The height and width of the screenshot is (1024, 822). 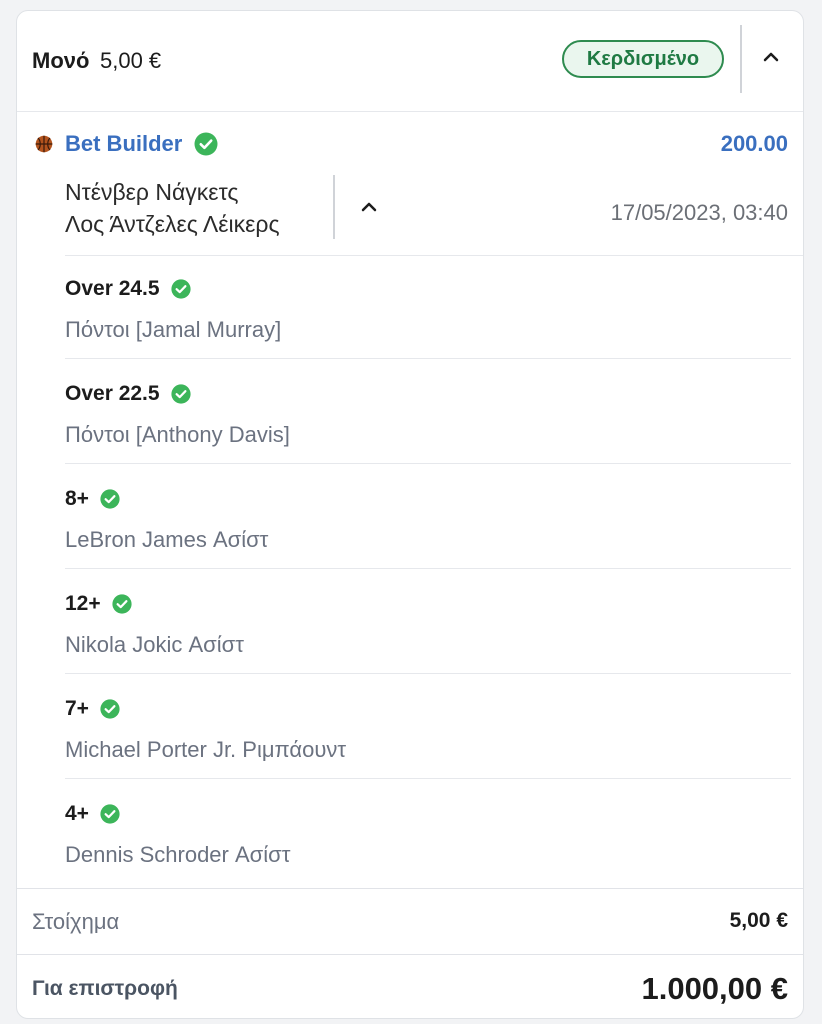 What do you see at coordinates (167, 539) in the screenshot?
I see `leg-market: LeBron James Ασίστ` at bounding box center [167, 539].